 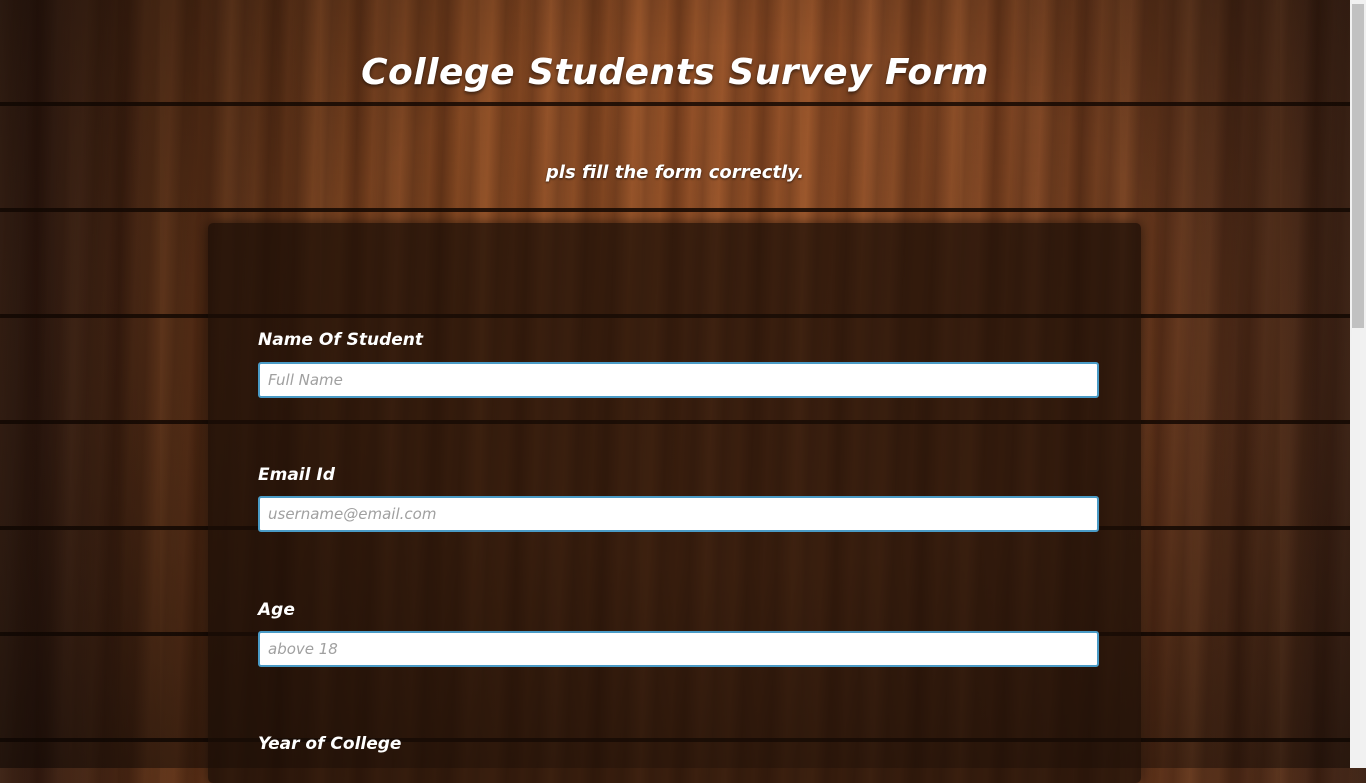 I want to click on name-label: Name Of Student, so click(x=341, y=340).